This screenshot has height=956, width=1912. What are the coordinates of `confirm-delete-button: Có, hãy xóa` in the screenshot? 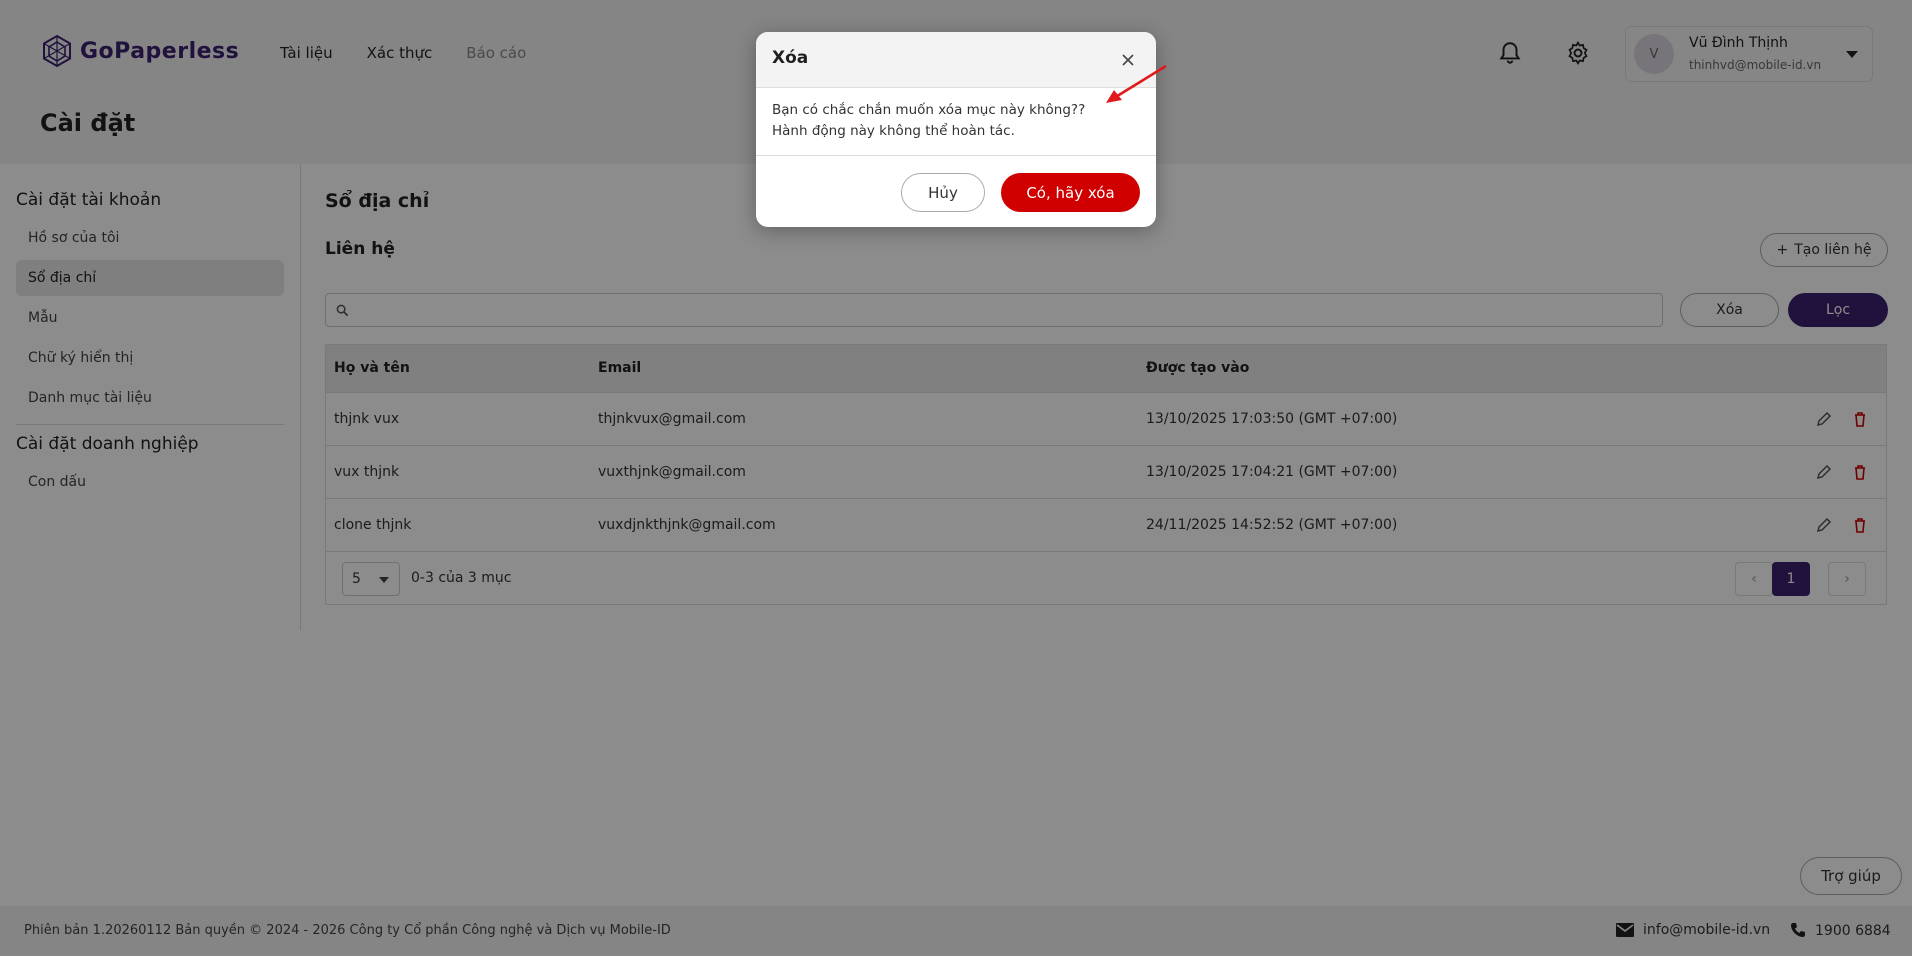 It's located at (1070, 192).